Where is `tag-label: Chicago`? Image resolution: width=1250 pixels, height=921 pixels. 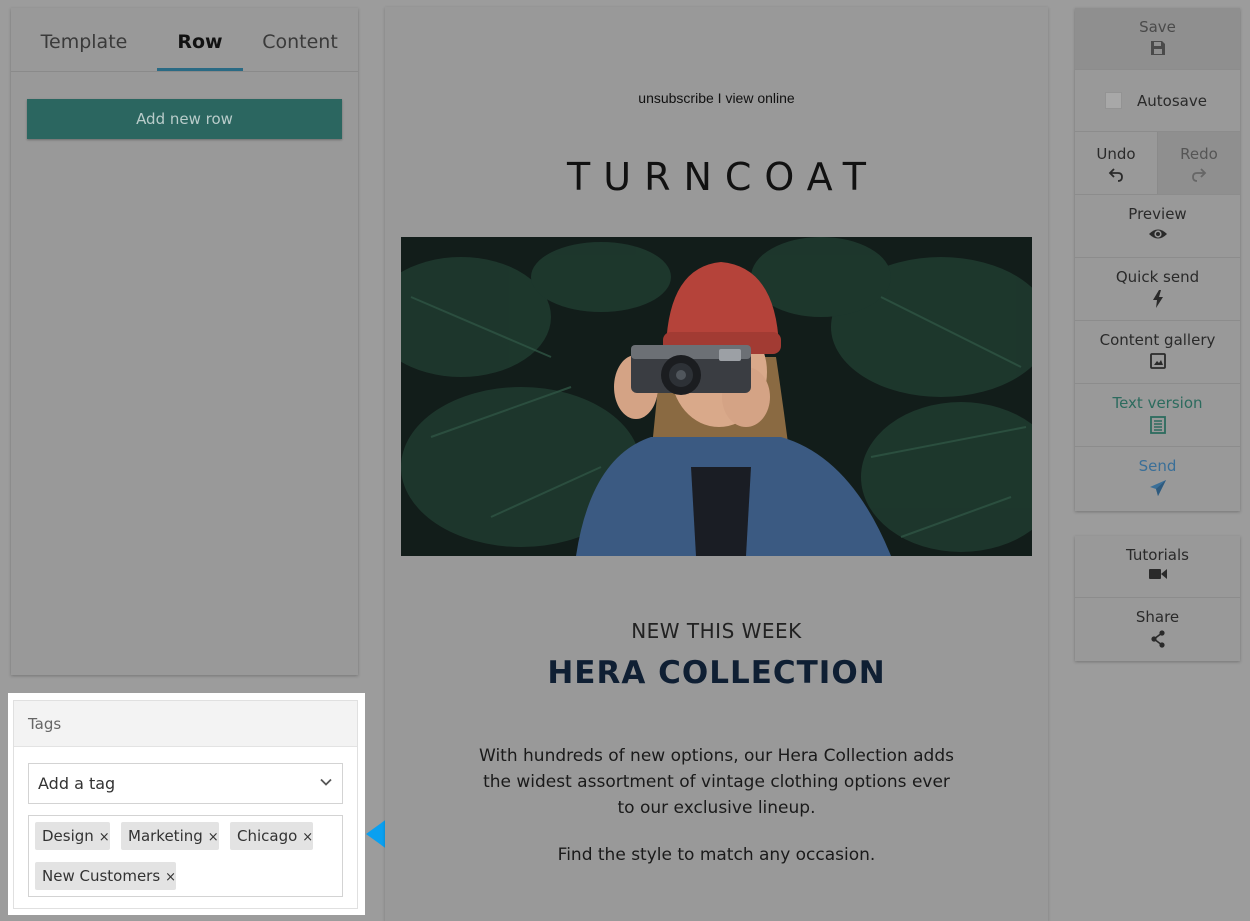 tag-label: Chicago is located at coordinates (267, 836).